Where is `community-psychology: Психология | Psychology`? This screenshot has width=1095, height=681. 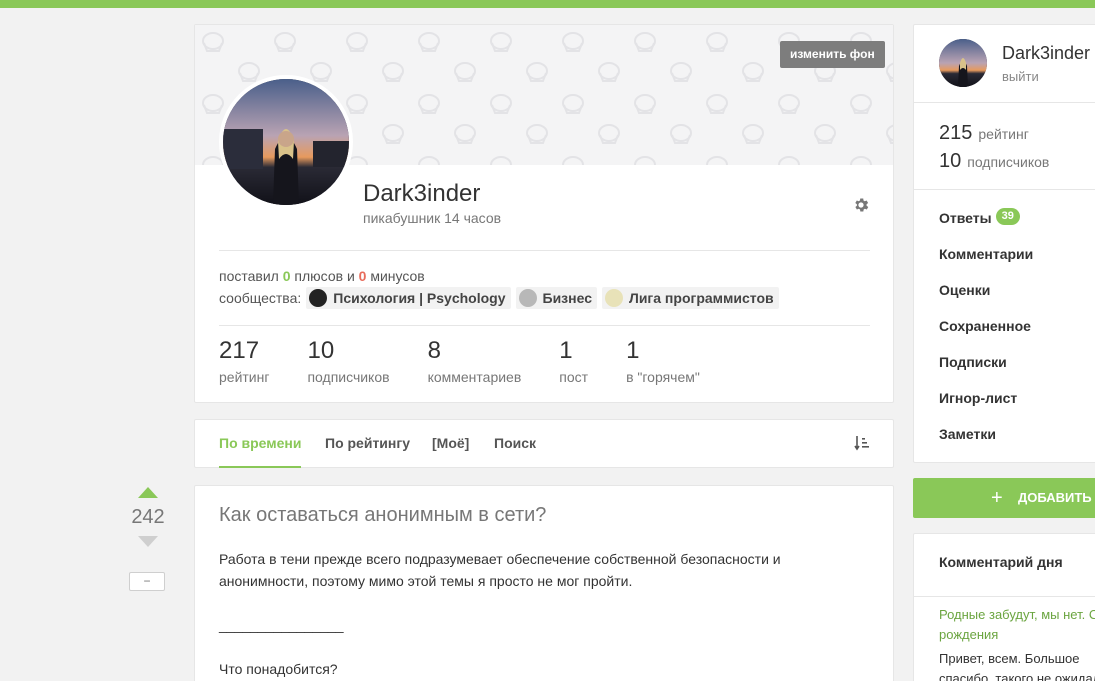
community-psychology: Психология | Psychology is located at coordinates (408, 298).